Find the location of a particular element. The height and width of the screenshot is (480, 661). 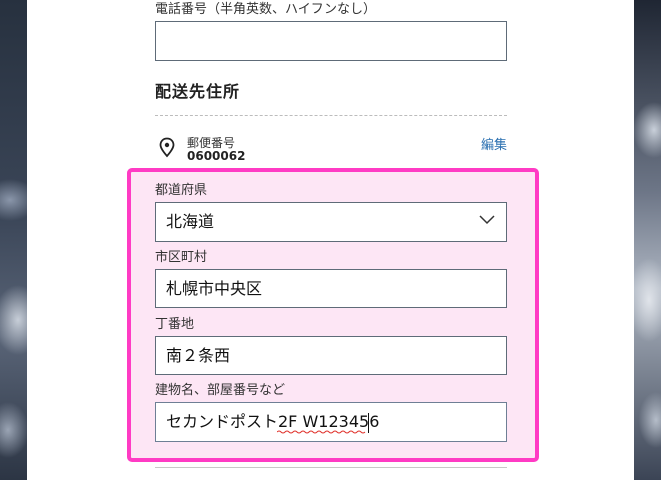

prefecture-select: 北海道 is located at coordinates (331, 222).